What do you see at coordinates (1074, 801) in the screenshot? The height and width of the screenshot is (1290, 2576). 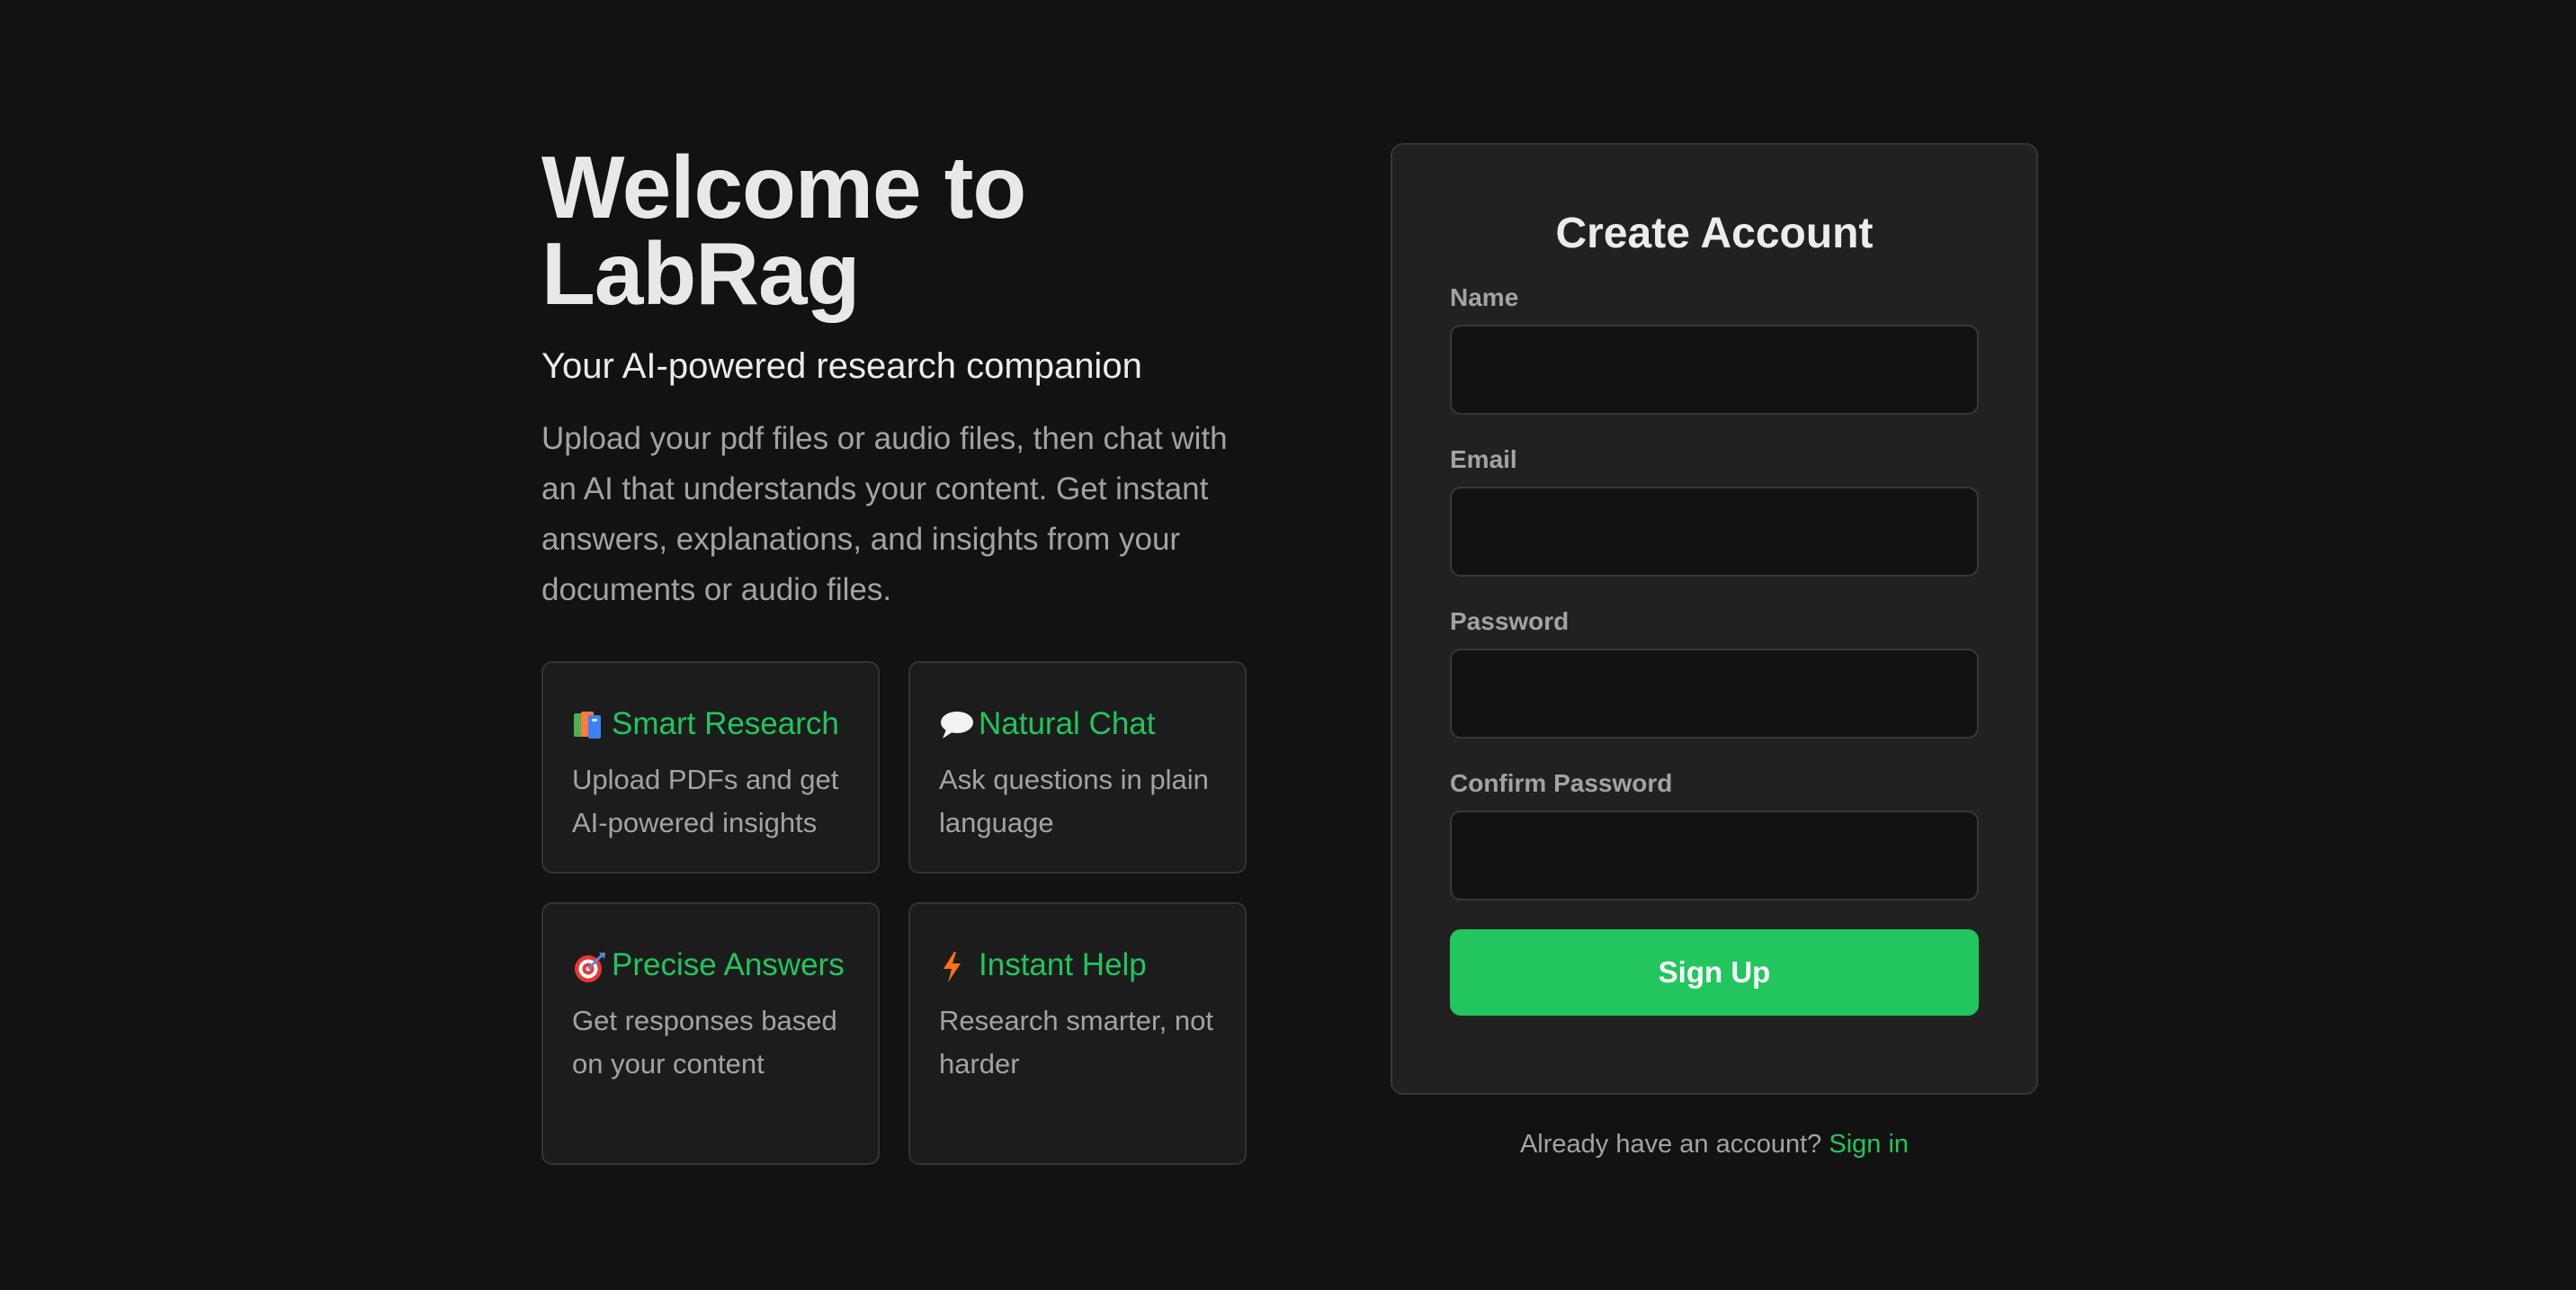 I see `feature-description: Ask questions in plain language` at bounding box center [1074, 801].